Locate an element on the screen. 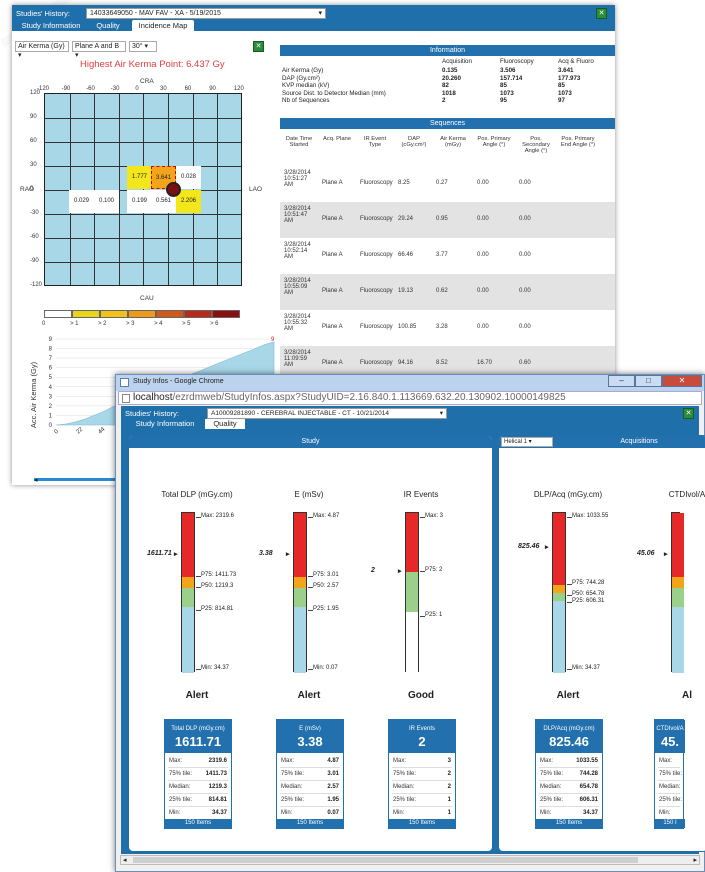 The width and height of the screenshot is (705, 872). y-tick-label: 30 is located at coordinates (33, 165).